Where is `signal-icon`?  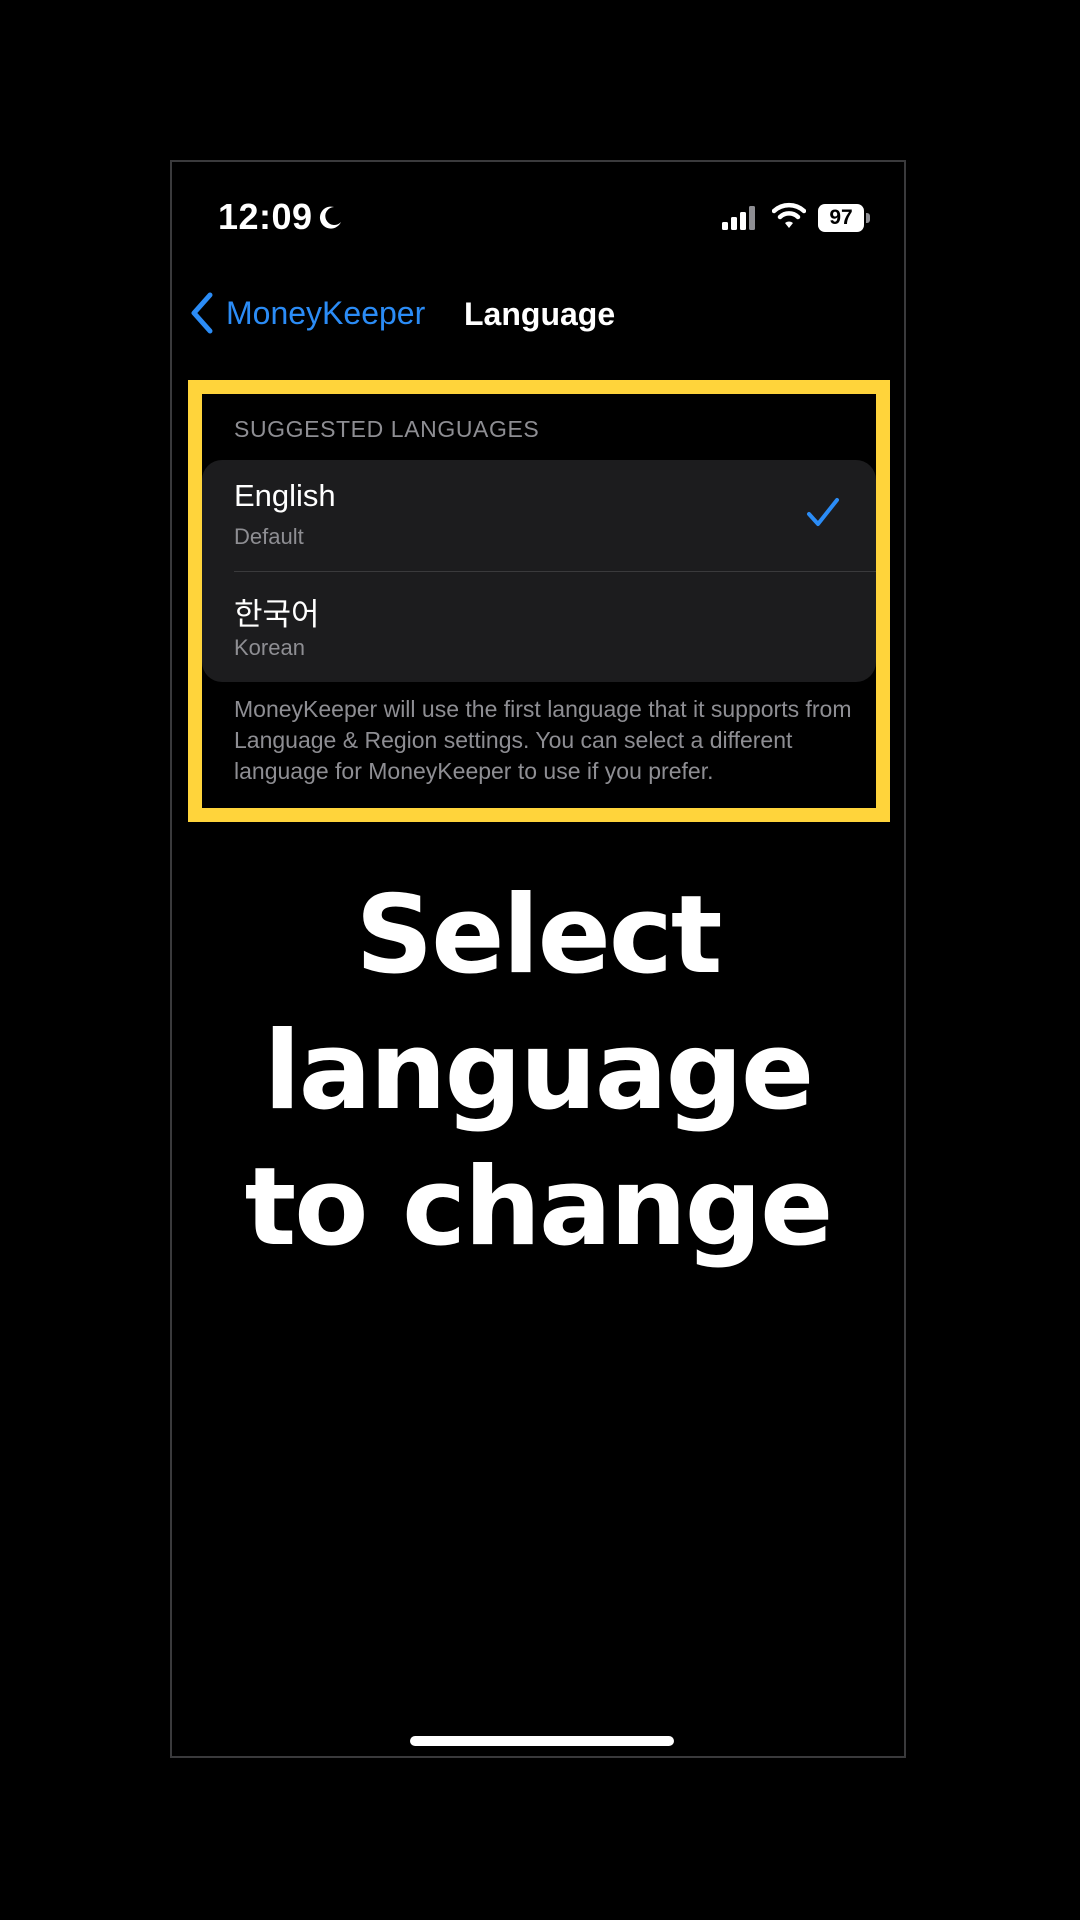
signal-icon is located at coordinates (738, 218).